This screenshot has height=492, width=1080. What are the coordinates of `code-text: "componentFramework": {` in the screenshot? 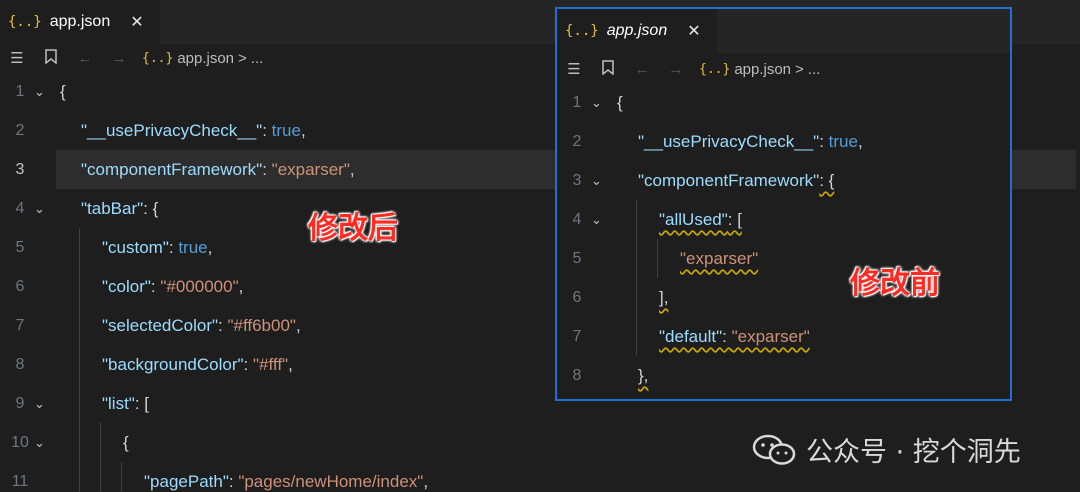 It's located at (736, 180).